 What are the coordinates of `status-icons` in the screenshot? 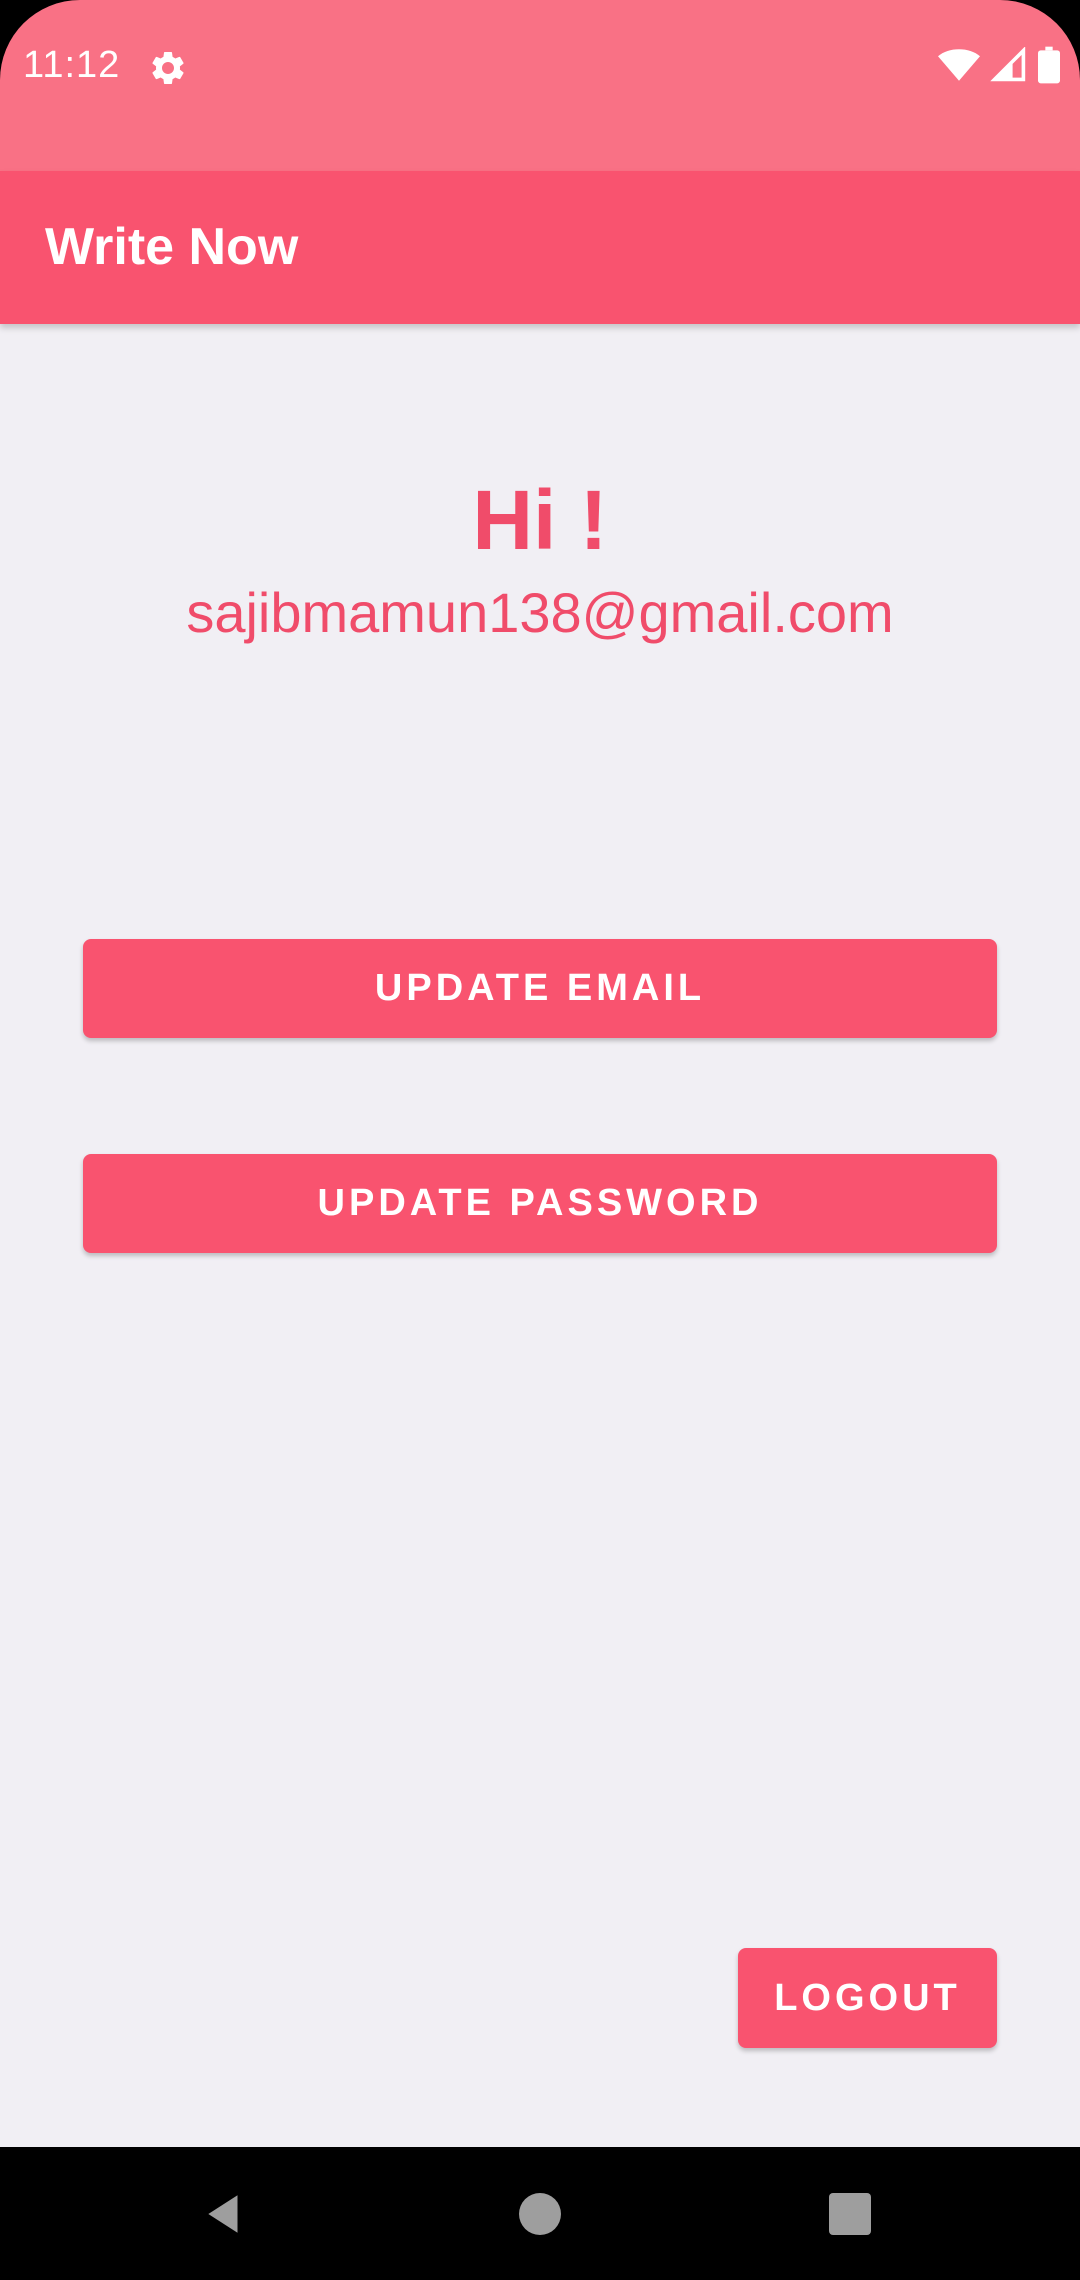 It's located at (999, 67).